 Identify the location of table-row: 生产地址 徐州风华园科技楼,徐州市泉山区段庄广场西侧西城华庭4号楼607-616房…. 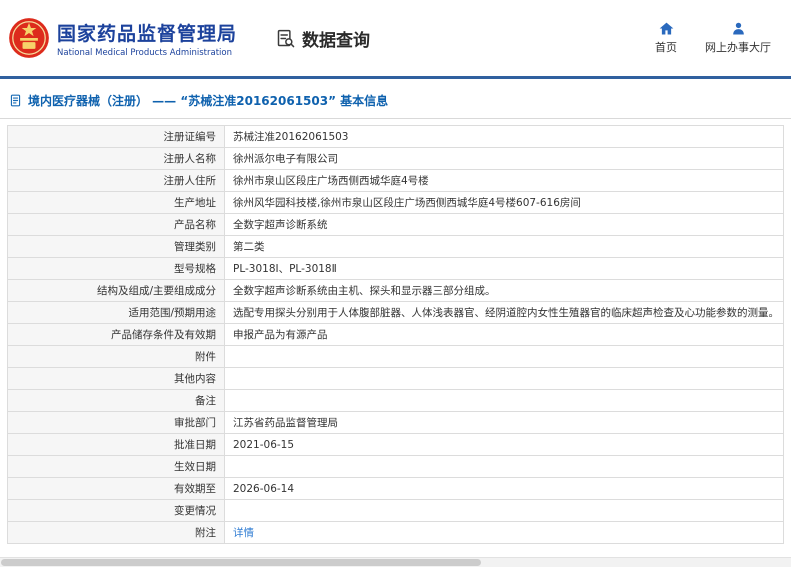
(395, 202).